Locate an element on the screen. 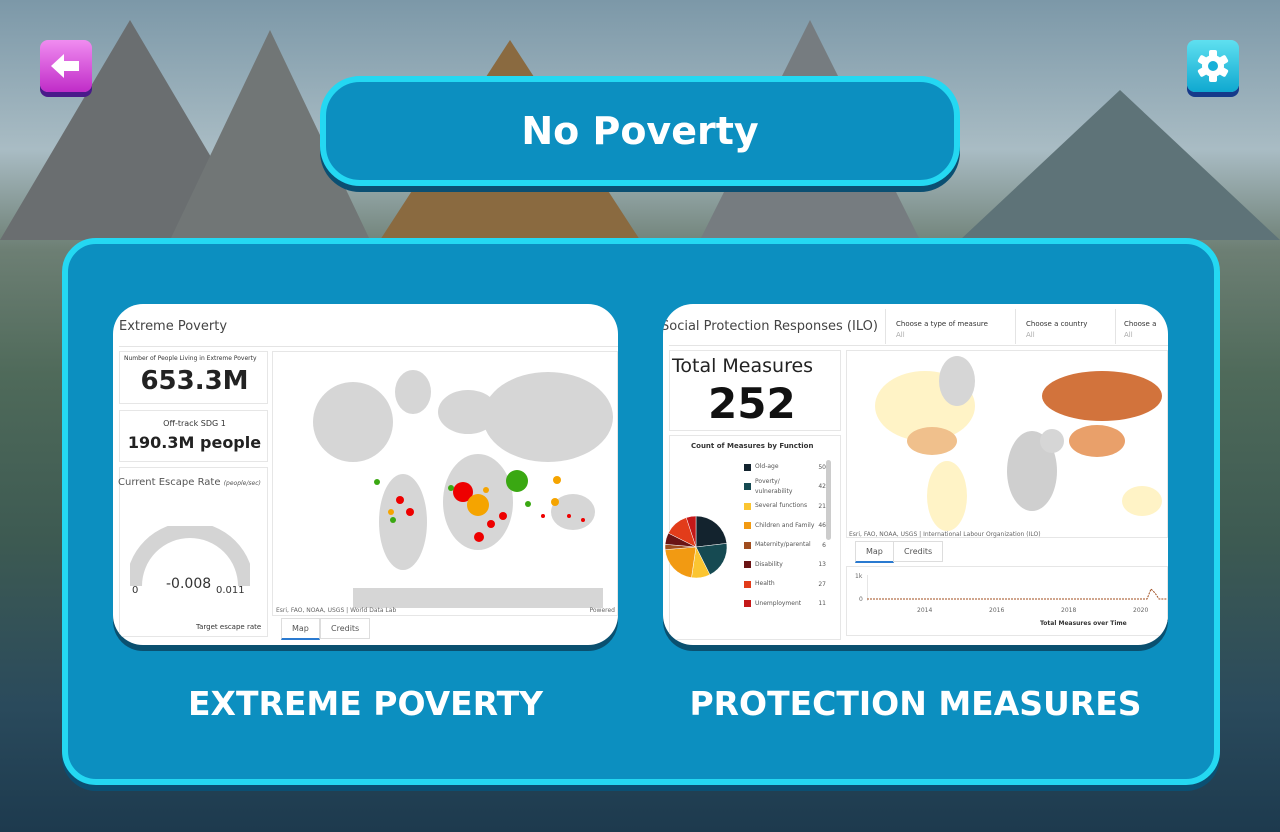  legend-label: Disability is located at coordinates (769, 564).